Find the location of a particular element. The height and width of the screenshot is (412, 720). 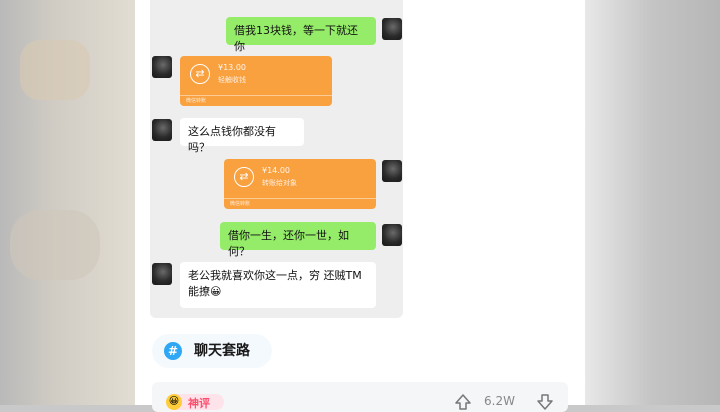

top-comment-badge: 😀 神评 is located at coordinates (195, 402).